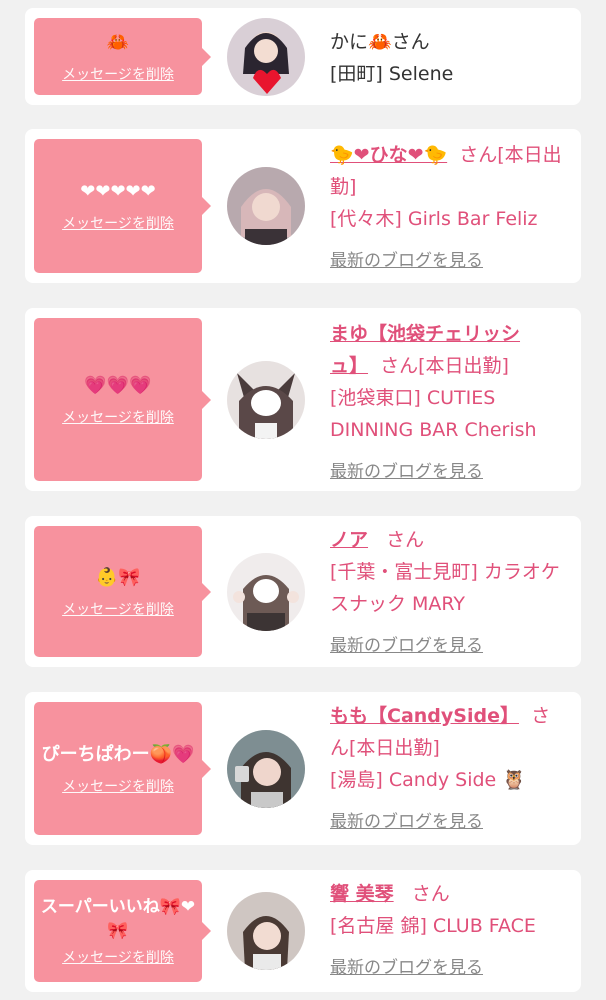 Image resolution: width=606 pixels, height=1000 pixels. Describe the element at coordinates (392, 74) in the screenshot. I see `shop-name: [田町] Selene` at that location.